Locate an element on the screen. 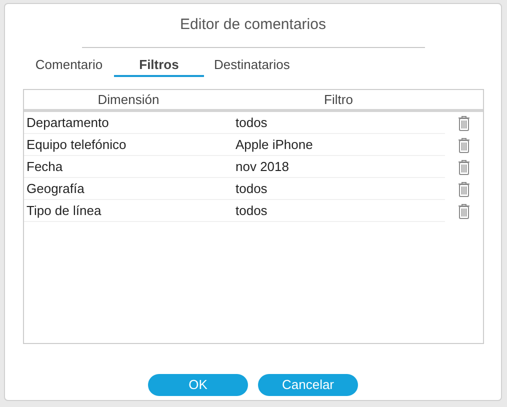 This screenshot has height=407, width=507. tab: Filtros is located at coordinates (159, 65).